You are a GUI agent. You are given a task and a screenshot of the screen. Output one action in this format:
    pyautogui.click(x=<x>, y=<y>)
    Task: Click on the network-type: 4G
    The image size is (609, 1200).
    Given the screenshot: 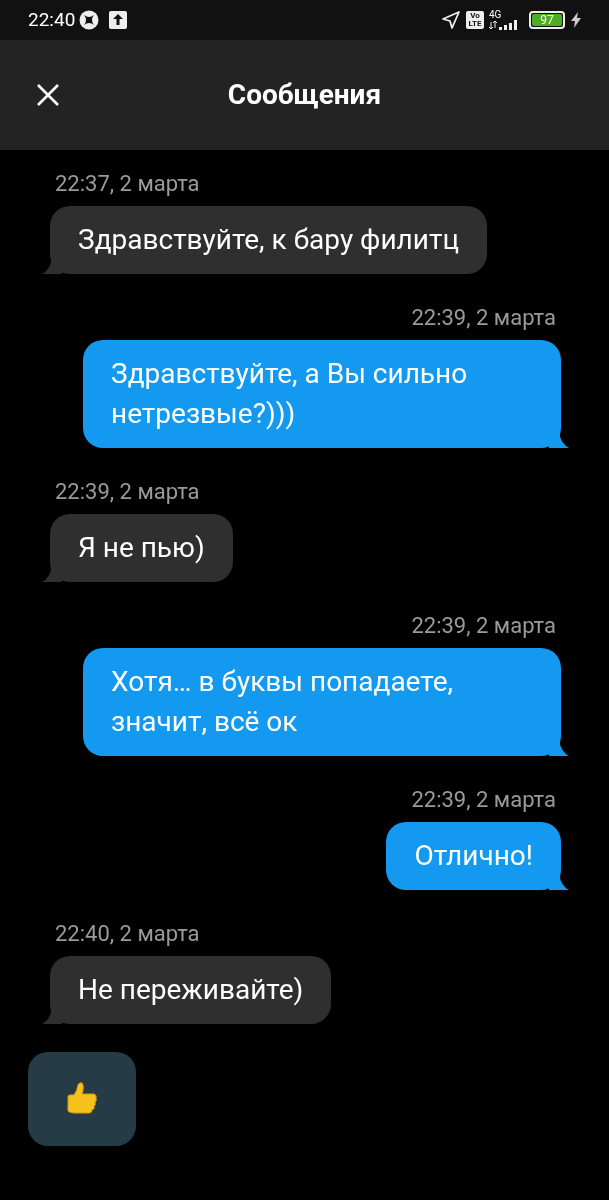 What is the action you would take?
    pyautogui.click(x=495, y=15)
    